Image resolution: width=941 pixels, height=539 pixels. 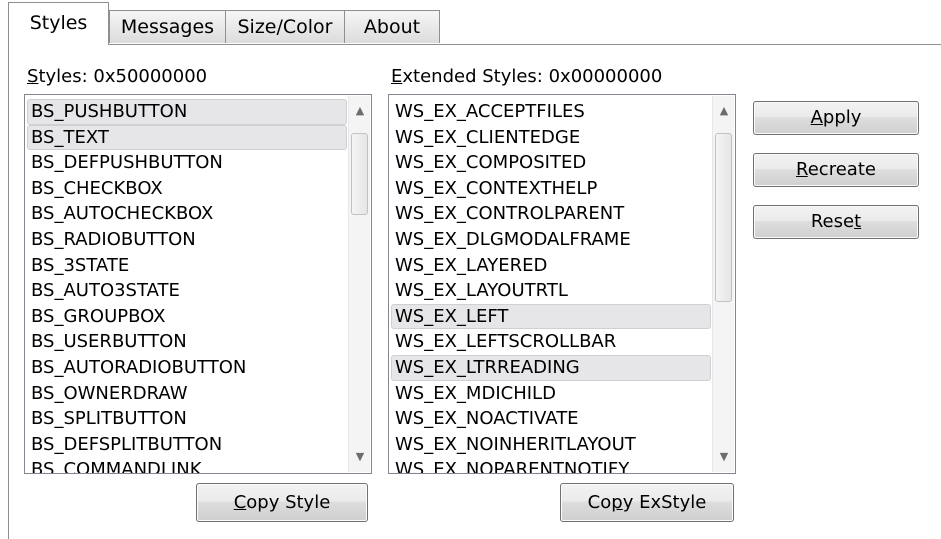 What do you see at coordinates (551, 138) in the screenshot?
I see `list-item: WS_EX_CLIENTEDGE` at bounding box center [551, 138].